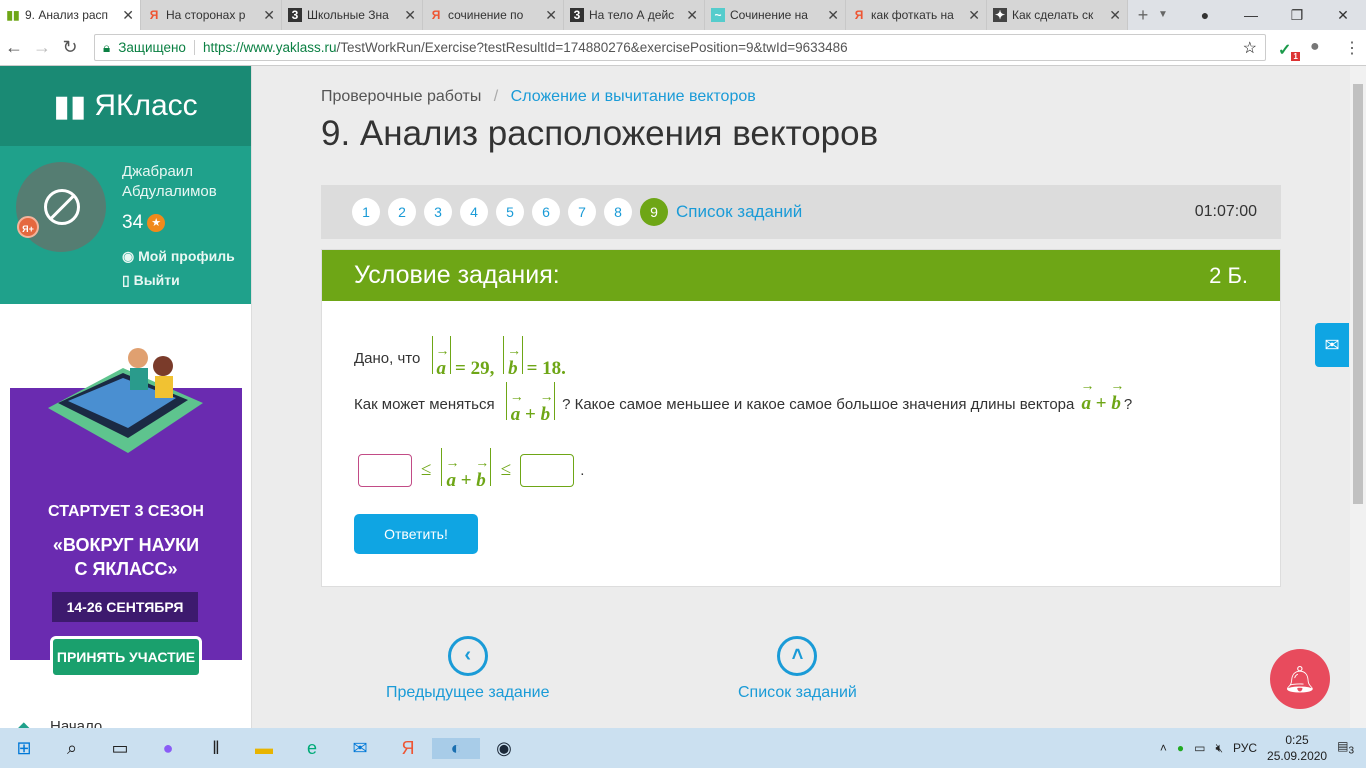 Image resolution: width=1366 pixels, height=768 pixels. What do you see at coordinates (146, 105) in the screenshot?
I see `logo-text: ЯКласс` at bounding box center [146, 105].